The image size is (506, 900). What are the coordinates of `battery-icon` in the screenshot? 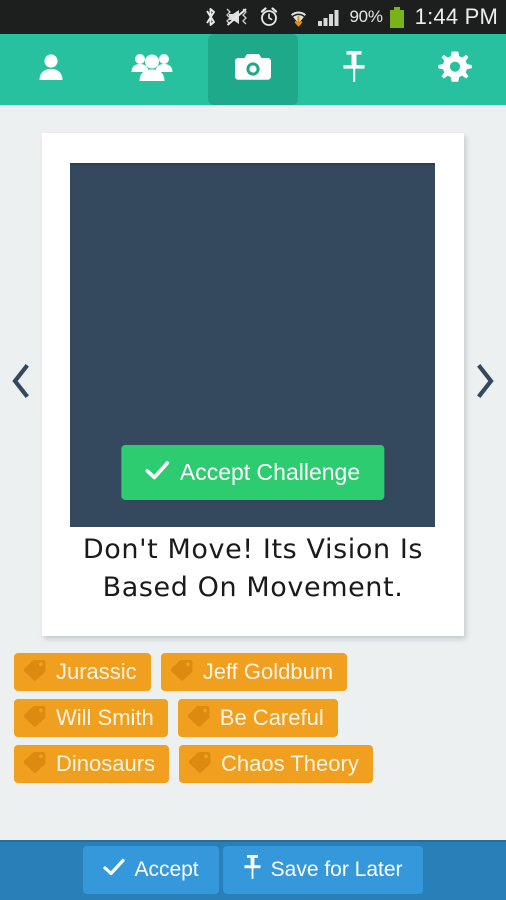 It's located at (396, 17).